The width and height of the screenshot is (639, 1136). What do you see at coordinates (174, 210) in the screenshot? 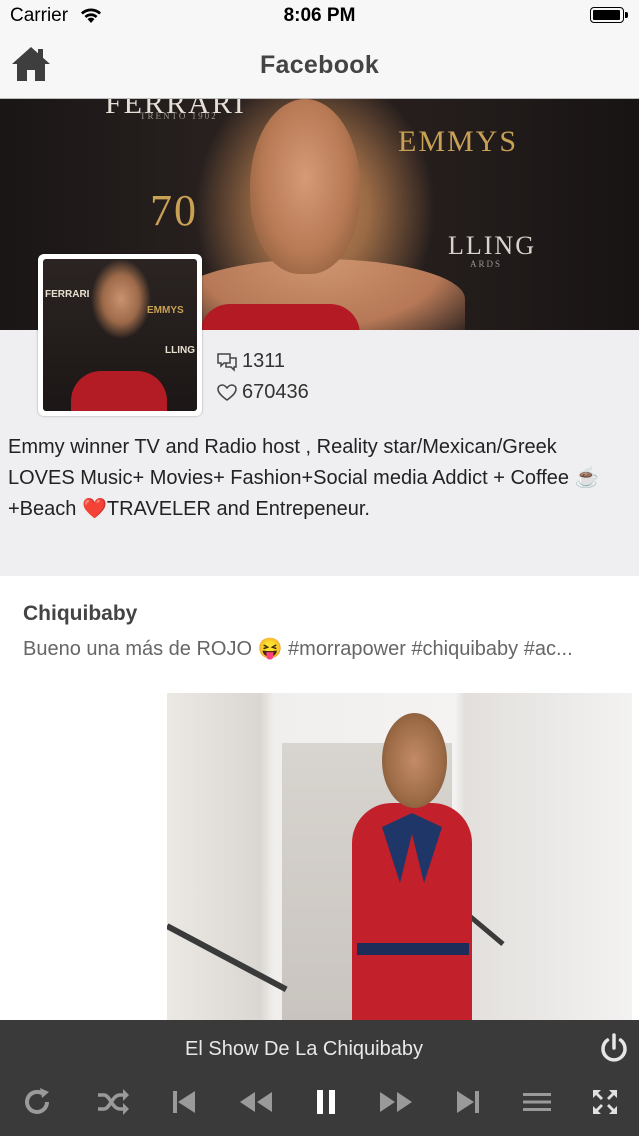
I see `cover-70-text: 70` at bounding box center [174, 210].